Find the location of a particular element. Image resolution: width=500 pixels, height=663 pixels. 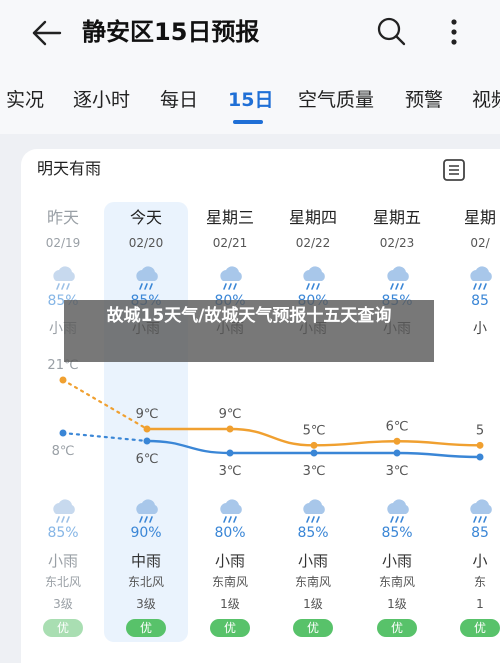

low-temp-past-segment is located at coordinates (105, 437).